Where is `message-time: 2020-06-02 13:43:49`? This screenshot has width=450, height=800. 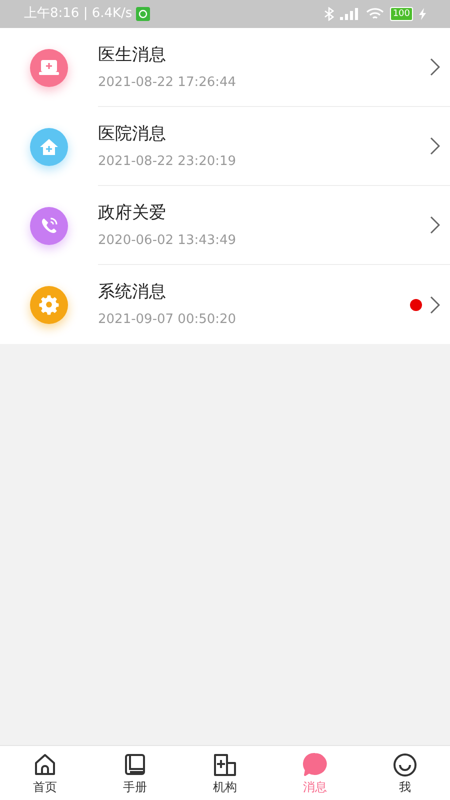 message-time: 2020-06-02 13:43:49 is located at coordinates (168, 240).